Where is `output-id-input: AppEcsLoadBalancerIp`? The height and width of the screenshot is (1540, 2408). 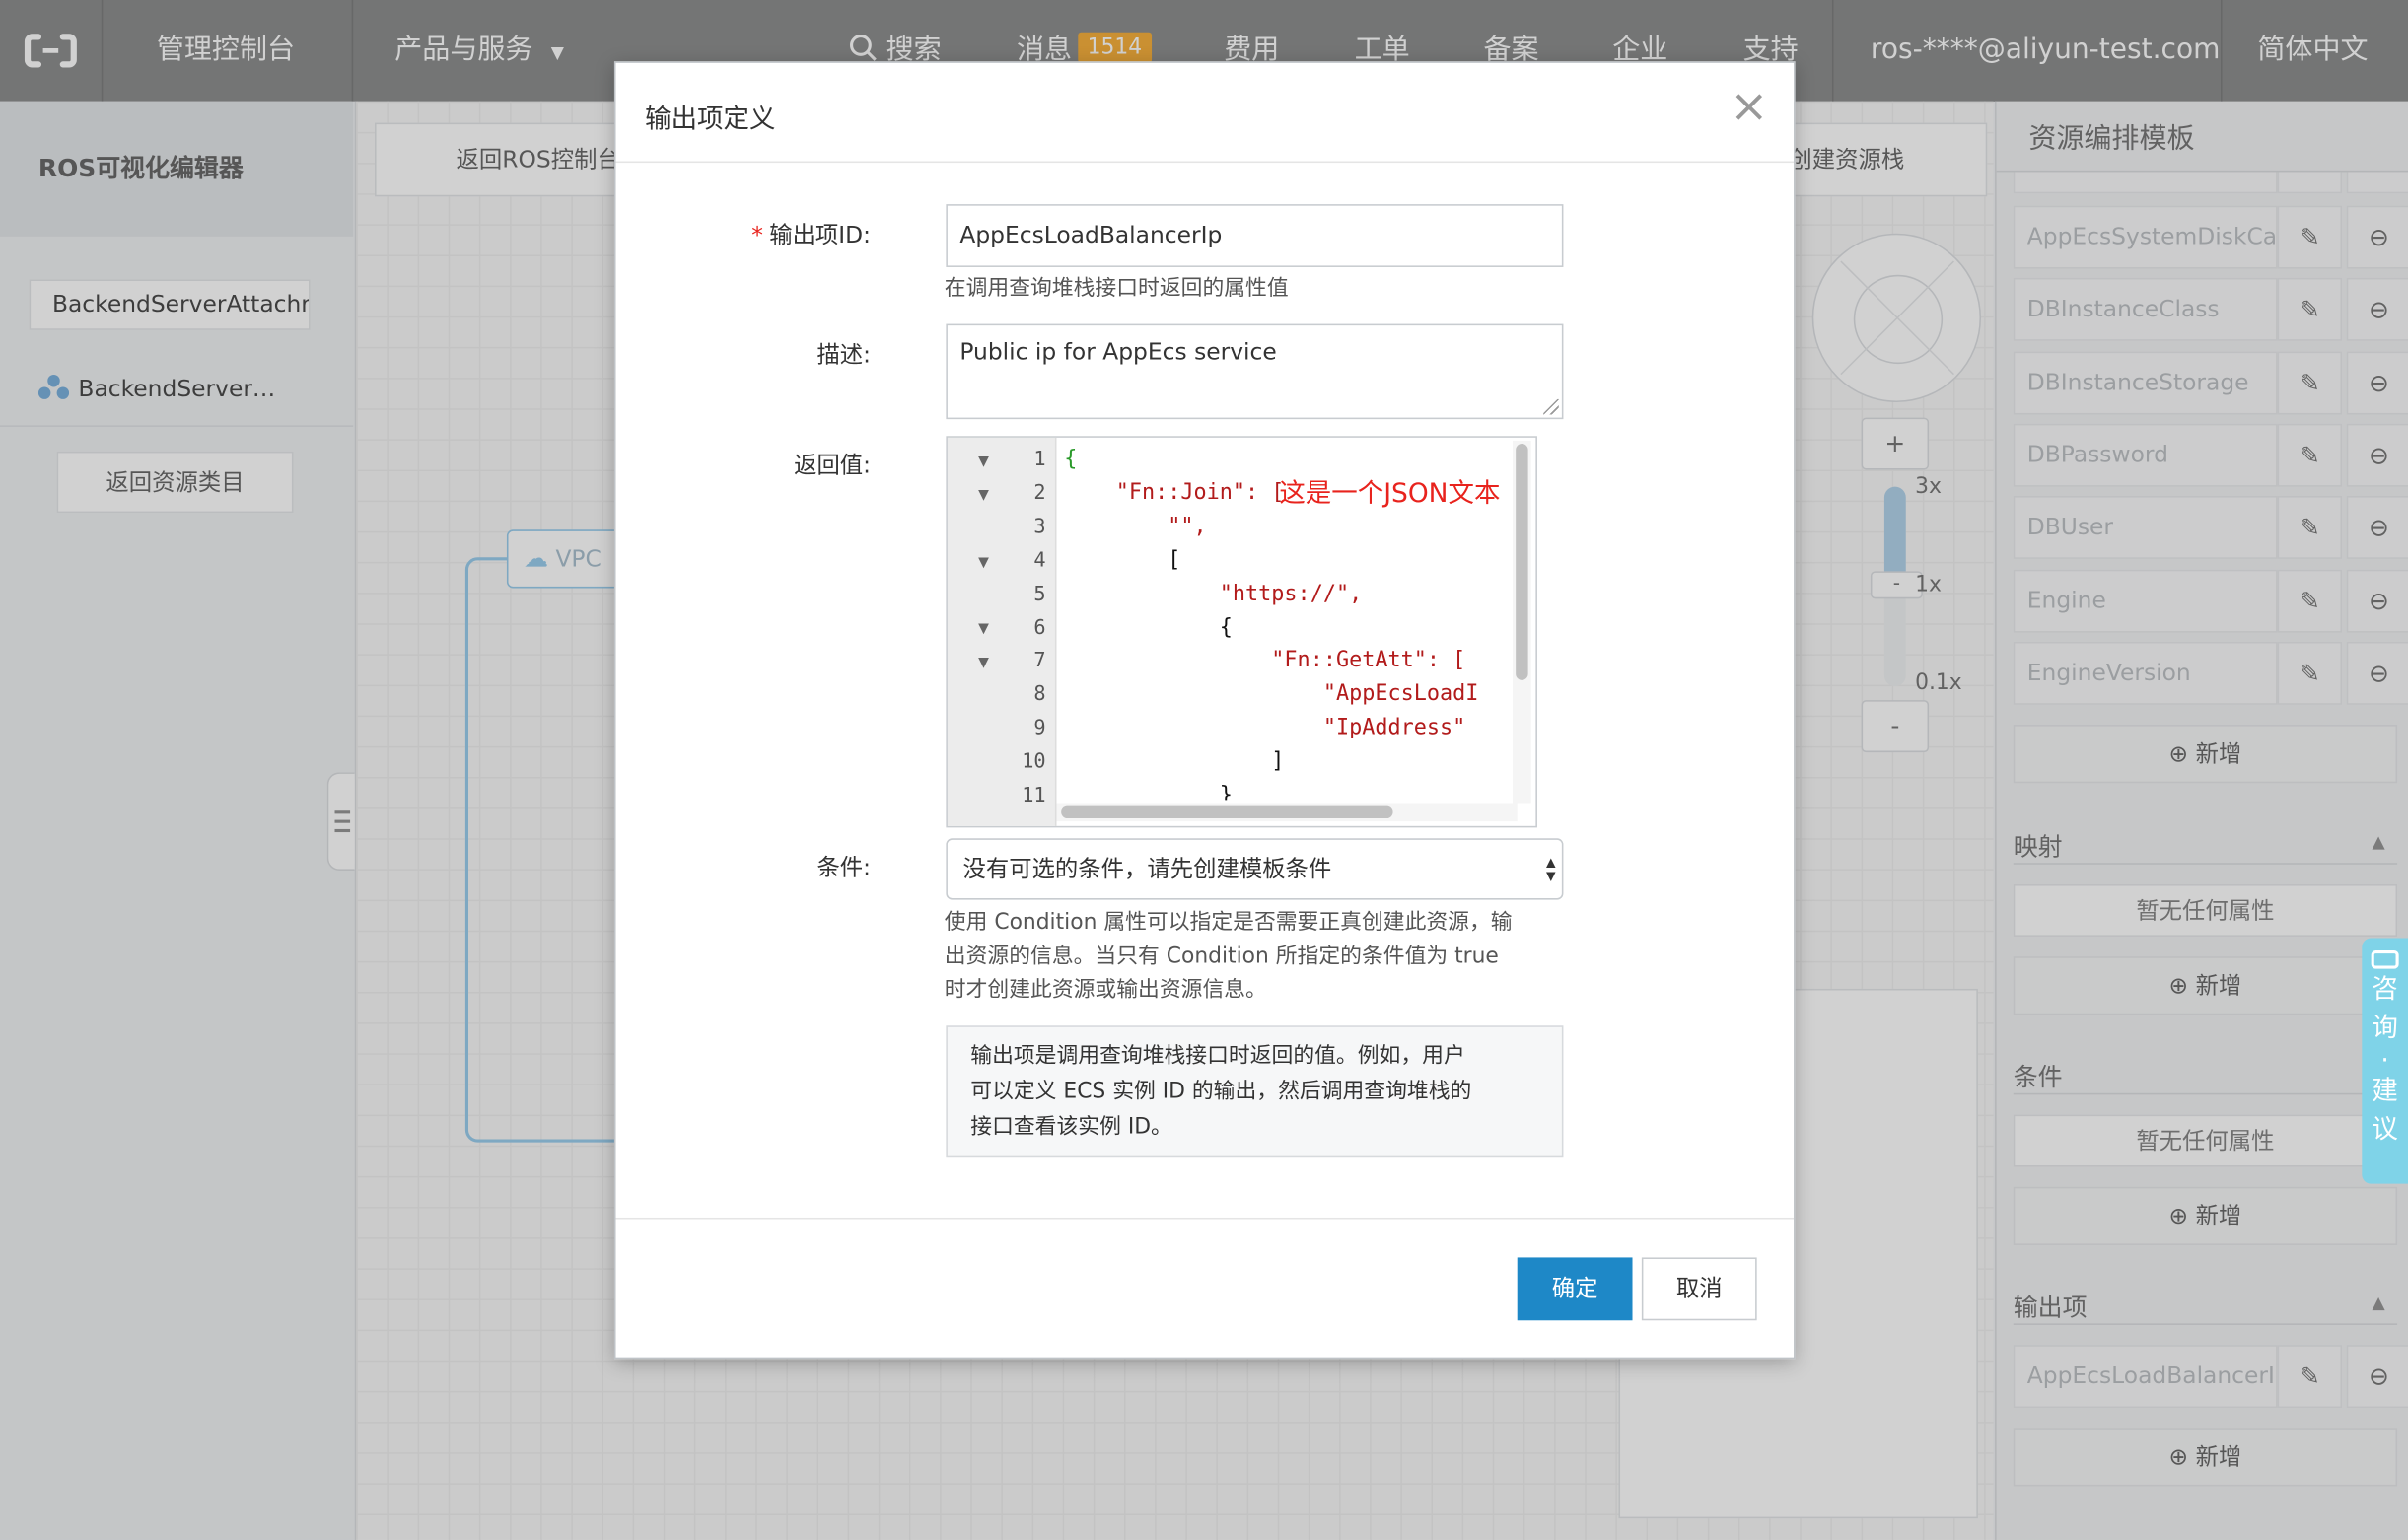
output-id-input: AppEcsLoadBalancerIp is located at coordinates (1255, 235).